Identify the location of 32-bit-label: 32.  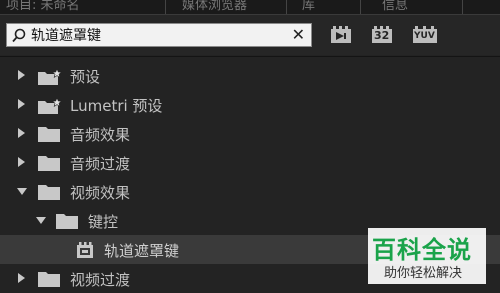
(382, 35).